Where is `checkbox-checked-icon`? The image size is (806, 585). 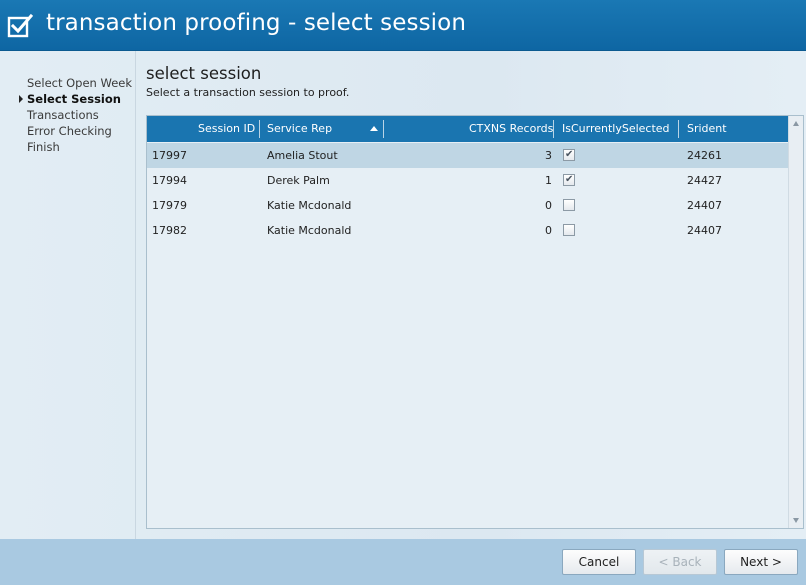
checkbox-checked-icon is located at coordinates (20, 25).